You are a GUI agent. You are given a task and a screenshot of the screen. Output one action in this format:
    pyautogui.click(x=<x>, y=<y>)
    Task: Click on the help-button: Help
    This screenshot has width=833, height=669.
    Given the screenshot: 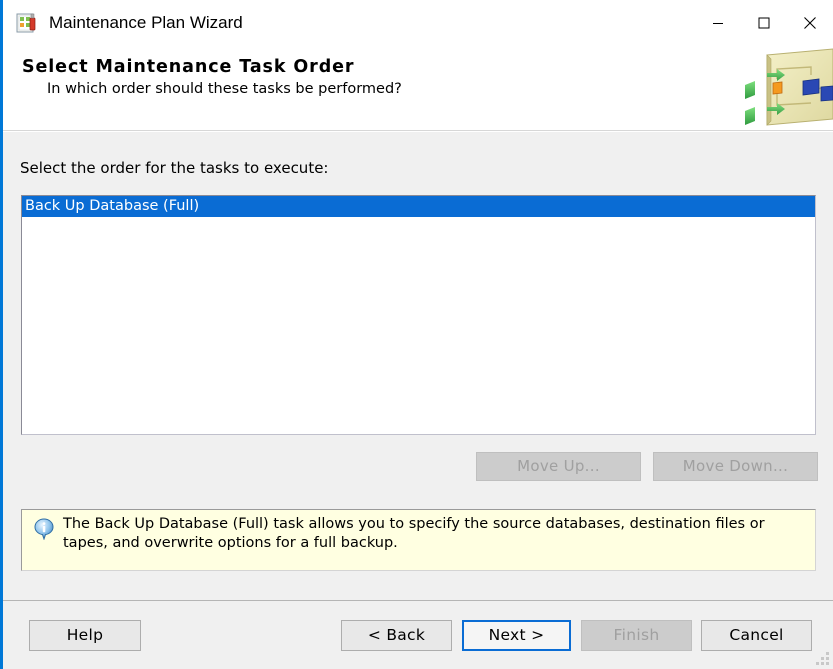 What is the action you would take?
    pyautogui.click(x=85, y=635)
    